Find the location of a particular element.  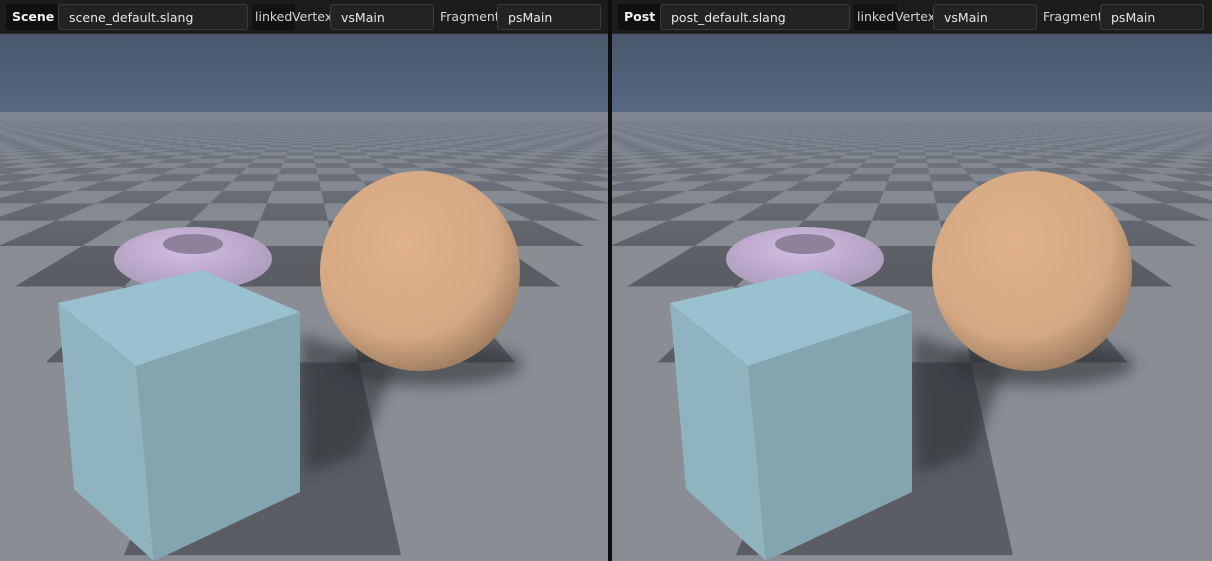

post-link-status: linked is located at coordinates (876, 17).